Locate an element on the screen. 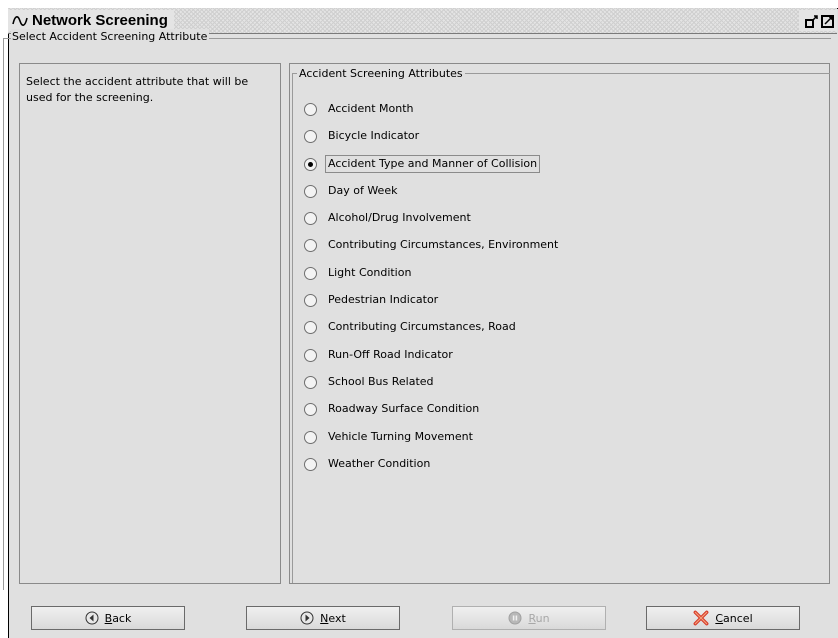  undock-icon is located at coordinates (812, 21).